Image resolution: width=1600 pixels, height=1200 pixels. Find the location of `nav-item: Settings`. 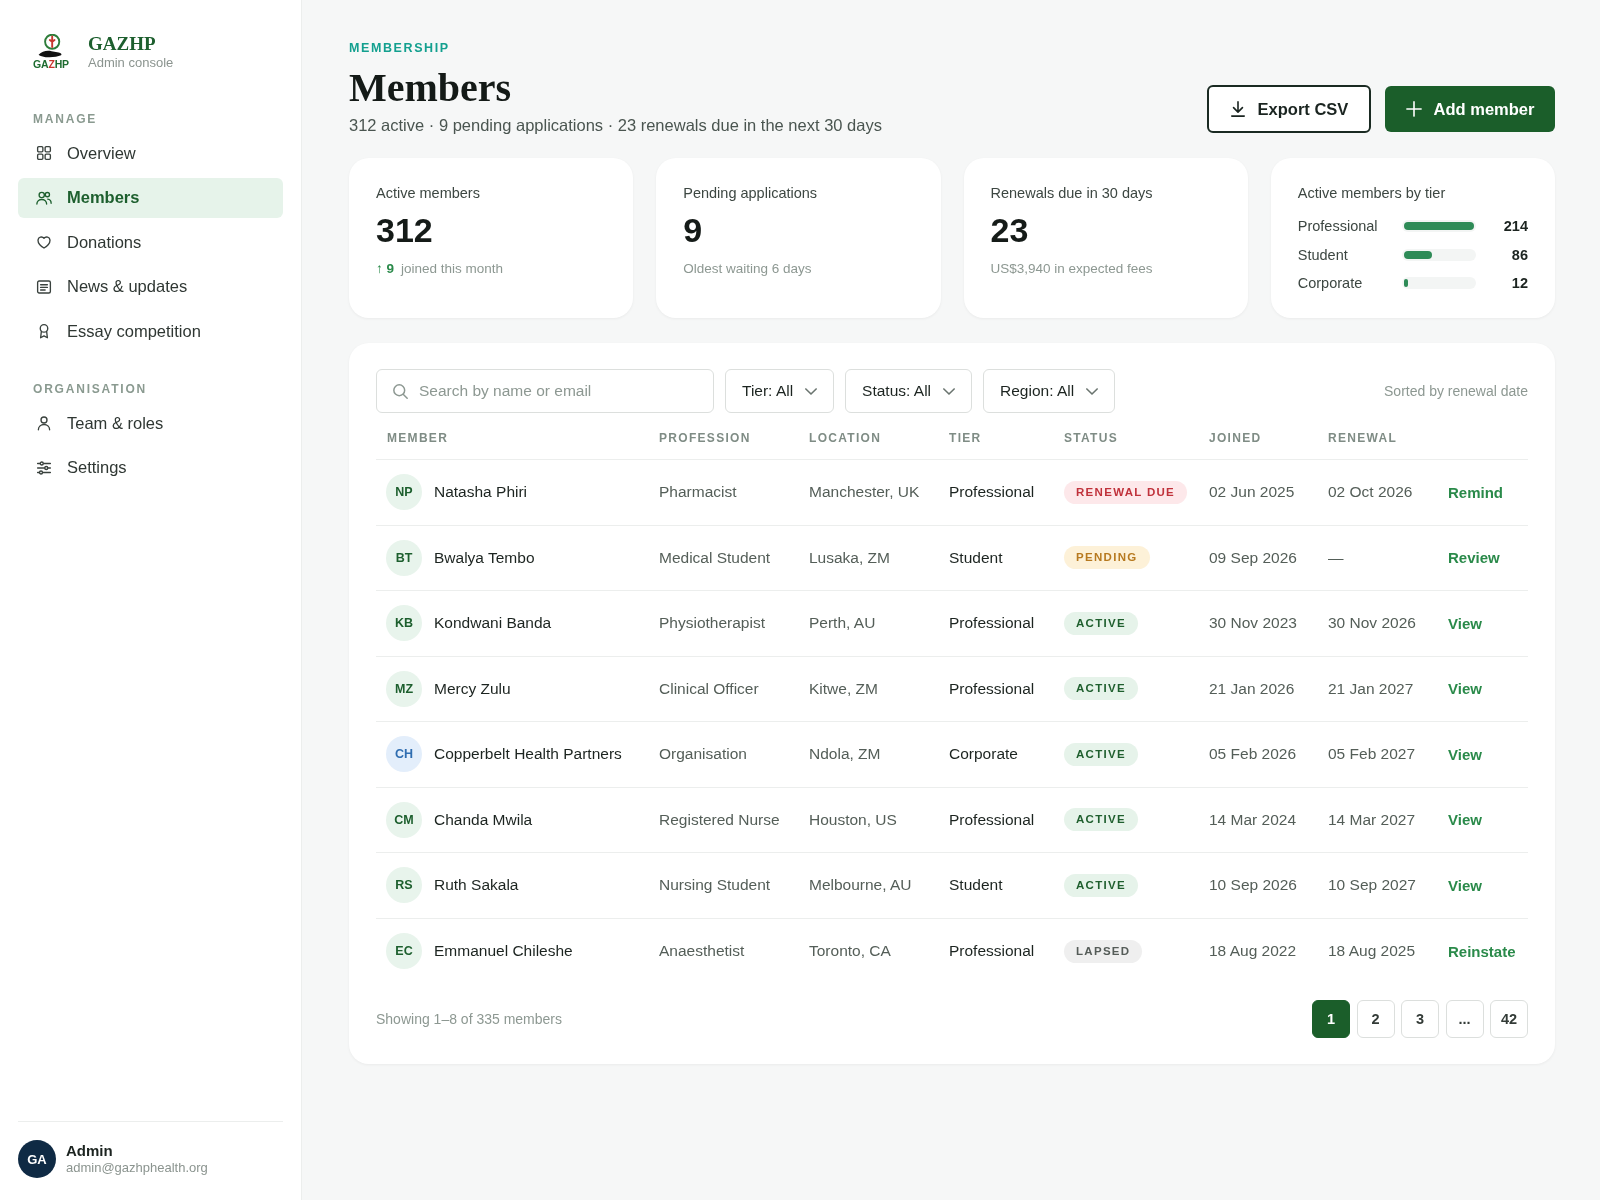

nav-item: Settings is located at coordinates (150, 467).